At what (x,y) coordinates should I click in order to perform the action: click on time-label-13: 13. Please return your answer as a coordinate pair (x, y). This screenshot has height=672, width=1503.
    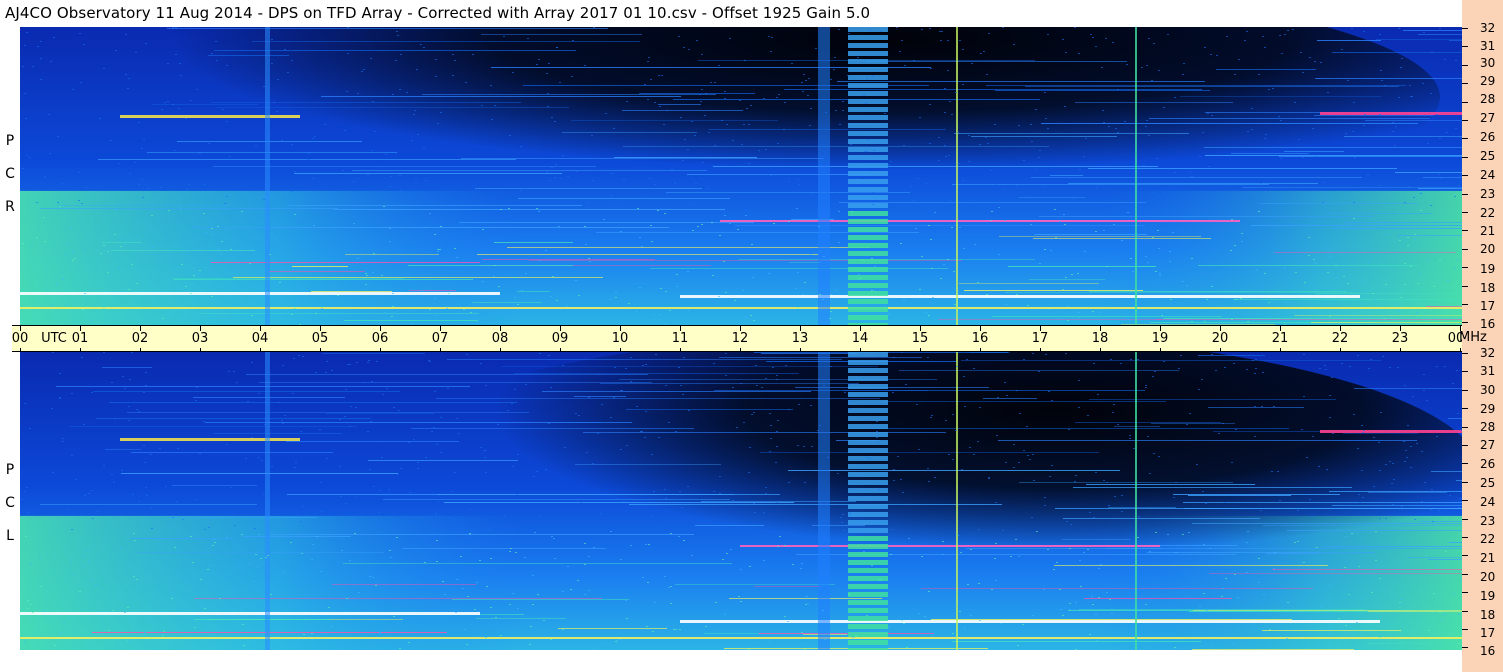
    Looking at the image, I should click on (800, 338).